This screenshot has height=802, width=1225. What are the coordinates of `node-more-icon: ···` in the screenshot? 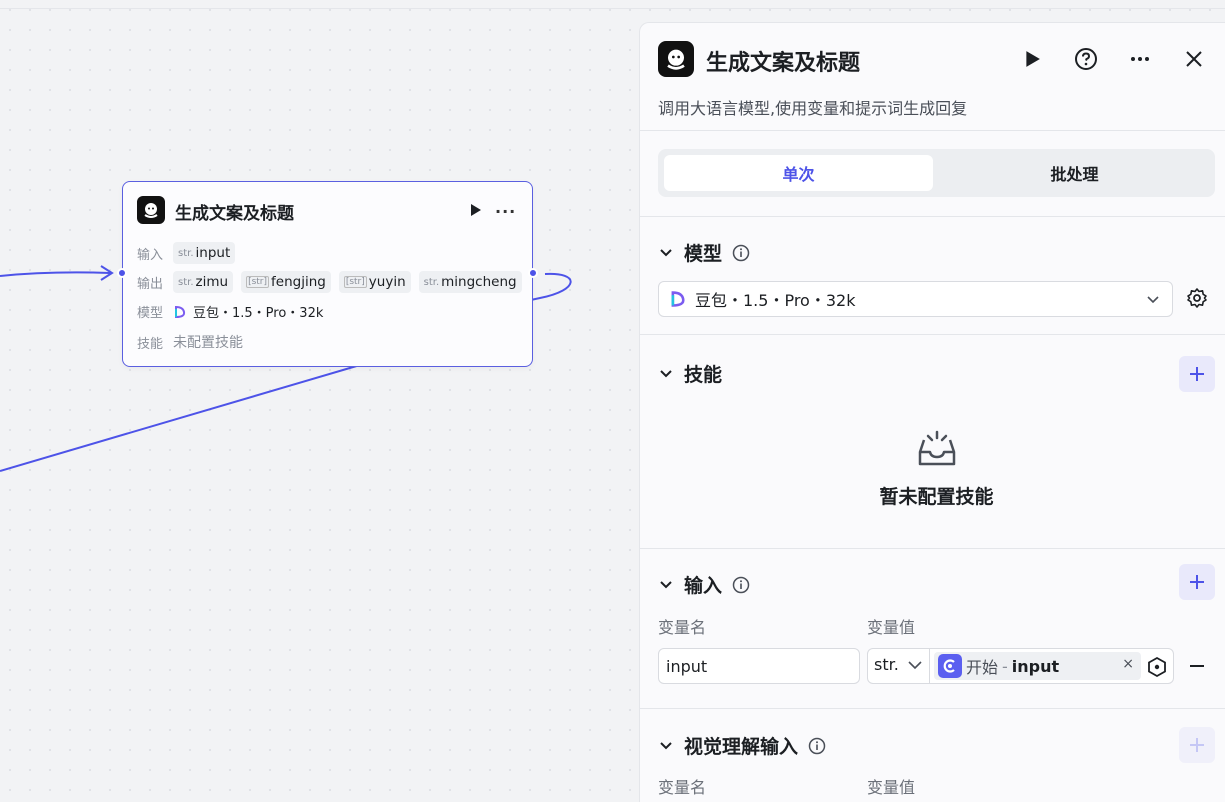 It's located at (505, 211).